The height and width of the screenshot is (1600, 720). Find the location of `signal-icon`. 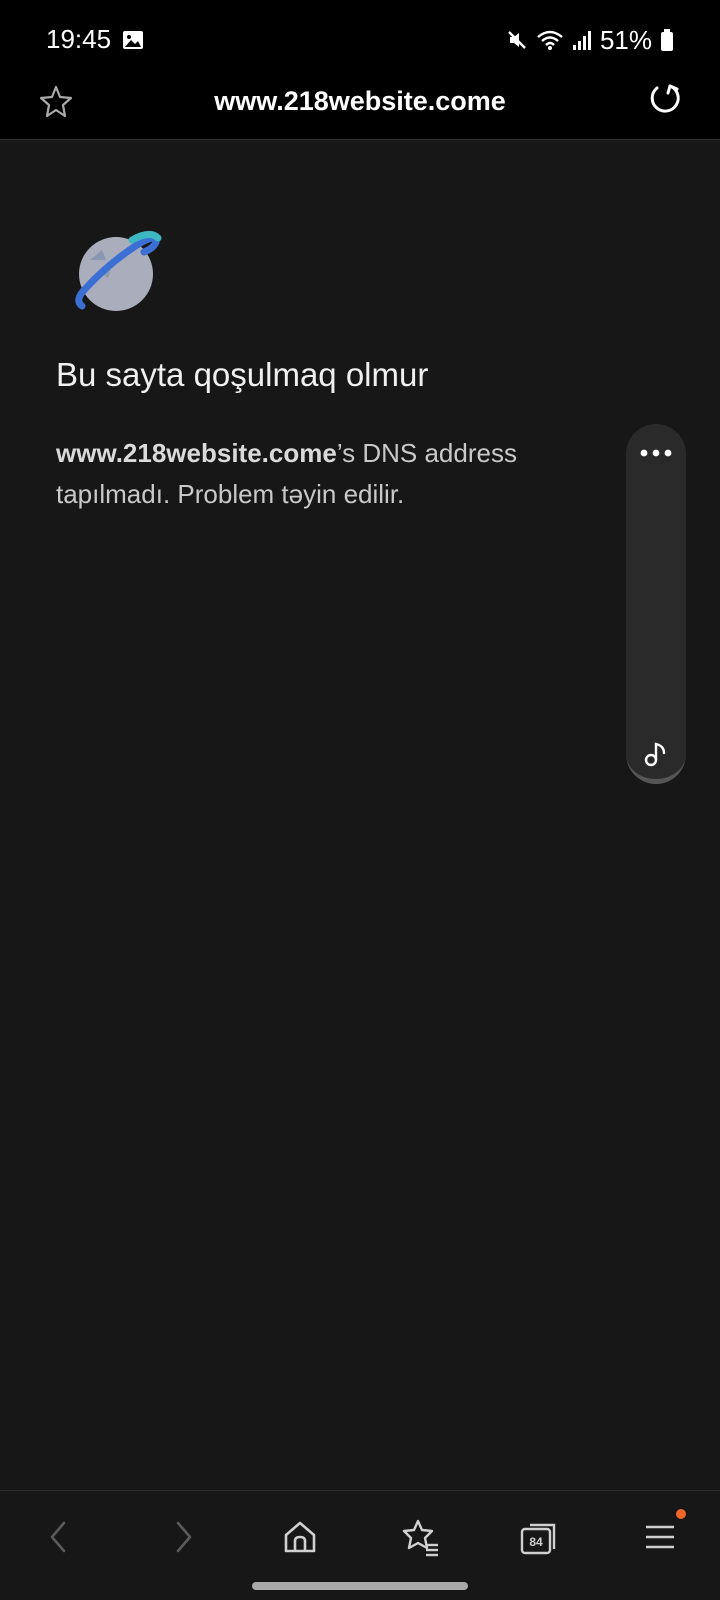

signal-icon is located at coordinates (581, 40).